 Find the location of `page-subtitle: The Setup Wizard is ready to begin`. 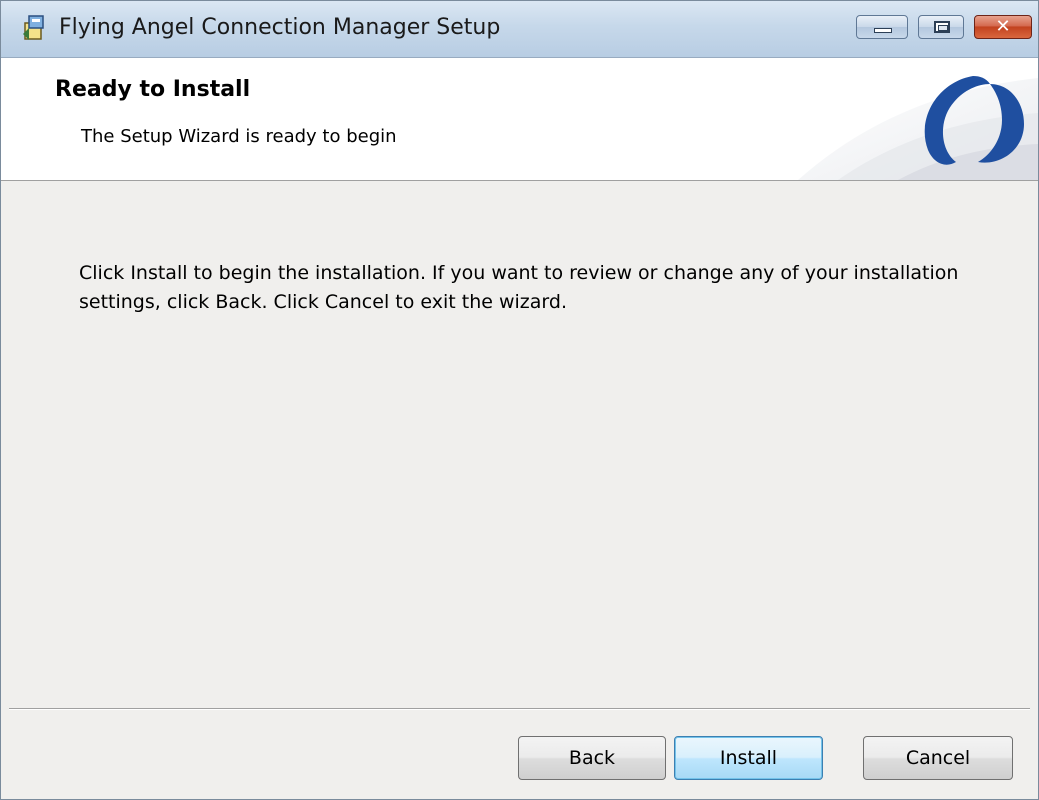

page-subtitle: The Setup Wizard is ready to begin is located at coordinates (239, 136).